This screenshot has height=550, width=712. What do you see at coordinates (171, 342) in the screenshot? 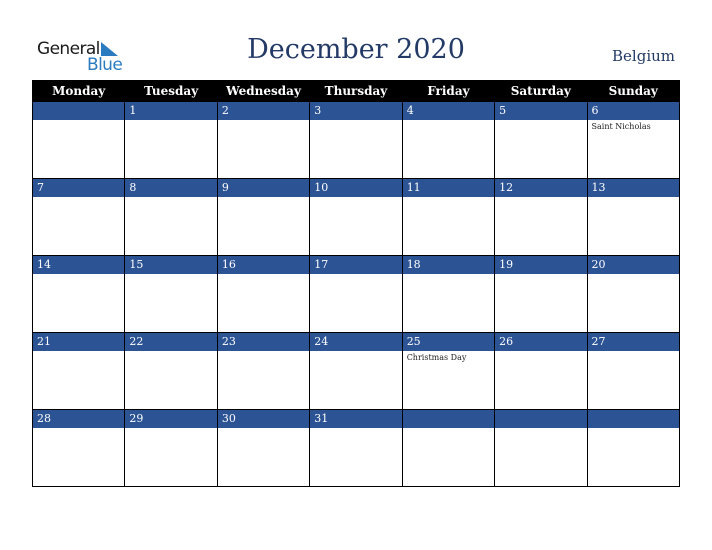
I see `day-number: 22` at bounding box center [171, 342].